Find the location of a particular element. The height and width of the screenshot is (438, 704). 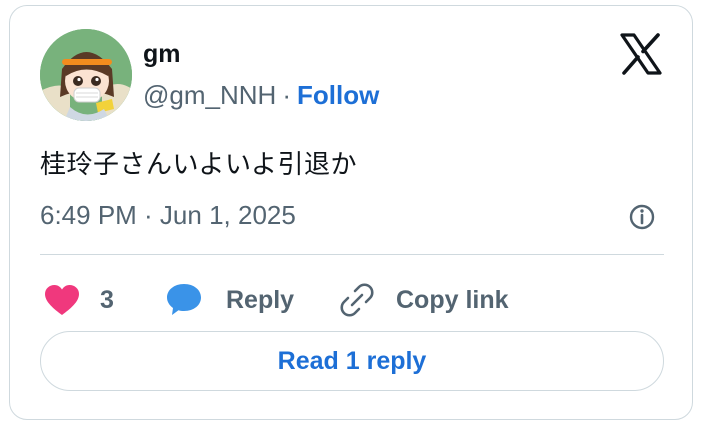

follow-button: Follow is located at coordinates (338, 95).